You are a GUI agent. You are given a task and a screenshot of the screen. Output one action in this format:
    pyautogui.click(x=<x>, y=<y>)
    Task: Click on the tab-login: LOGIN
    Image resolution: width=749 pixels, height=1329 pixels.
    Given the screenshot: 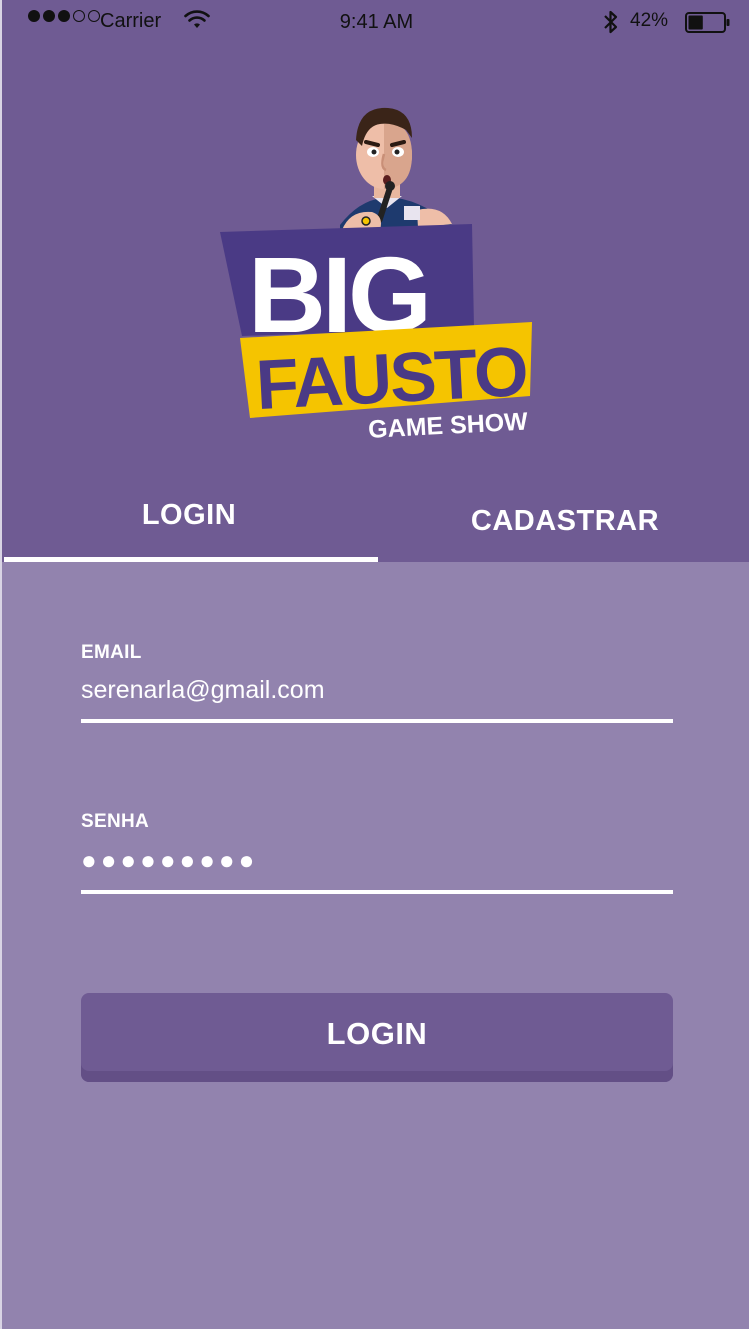 What is the action you would take?
    pyautogui.click(x=190, y=521)
    